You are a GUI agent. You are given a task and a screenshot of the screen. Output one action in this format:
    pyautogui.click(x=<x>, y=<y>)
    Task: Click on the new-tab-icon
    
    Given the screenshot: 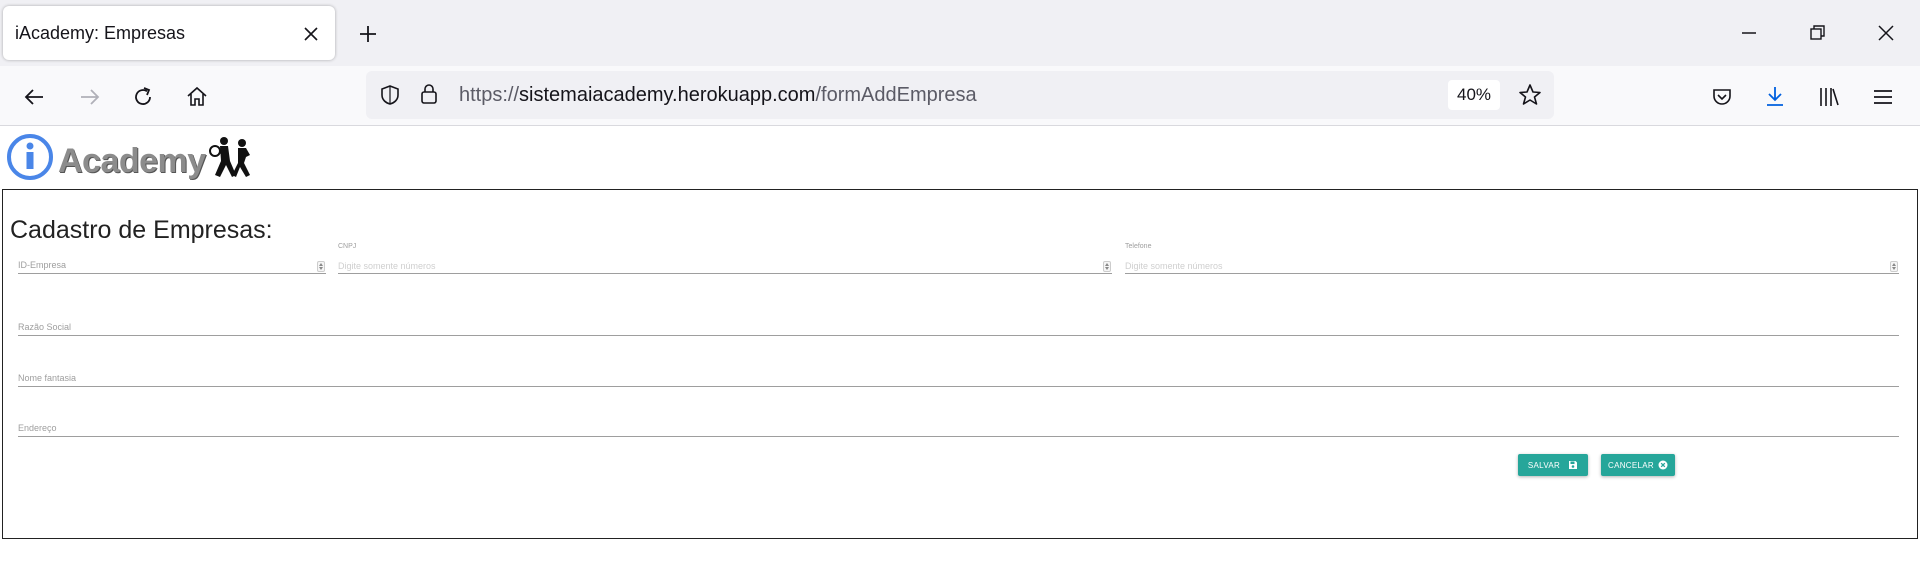 What is the action you would take?
    pyautogui.click(x=368, y=34)
    